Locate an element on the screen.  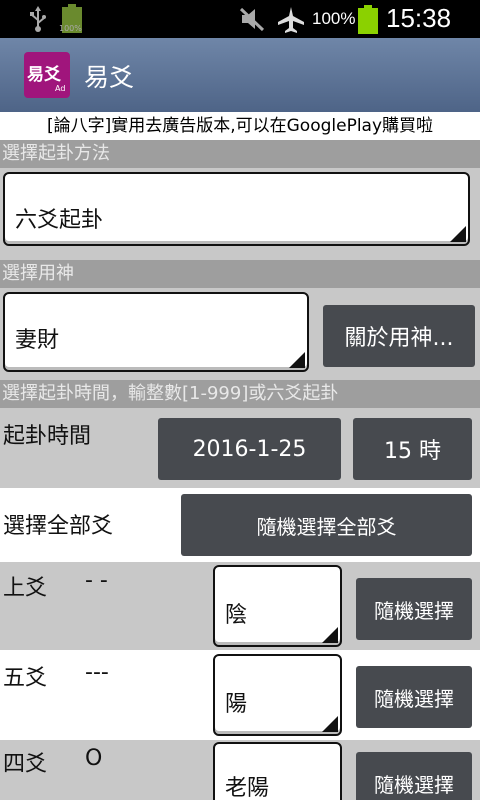
yao-value-spinner: 陰 is located at coordinates (277, 606).